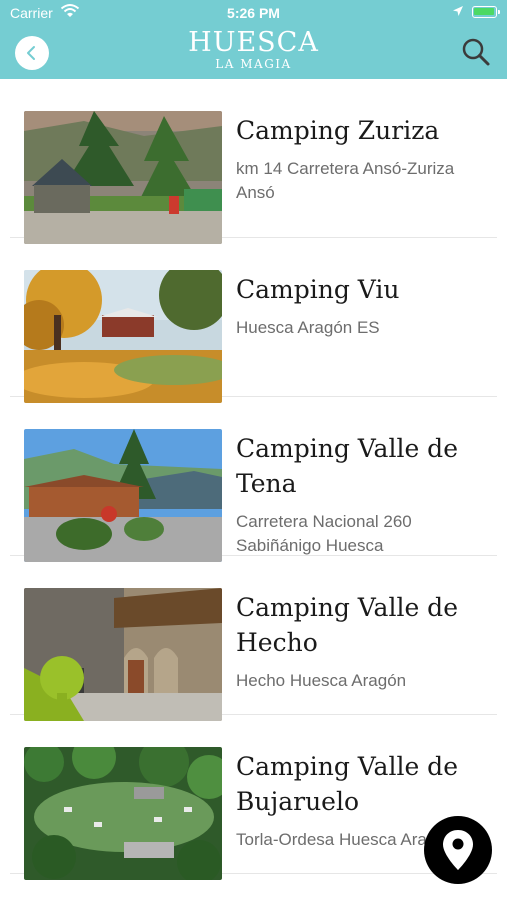 The image size is (507, 900). I want to click on logo-main-text: HUESCA, so click(253, 42).